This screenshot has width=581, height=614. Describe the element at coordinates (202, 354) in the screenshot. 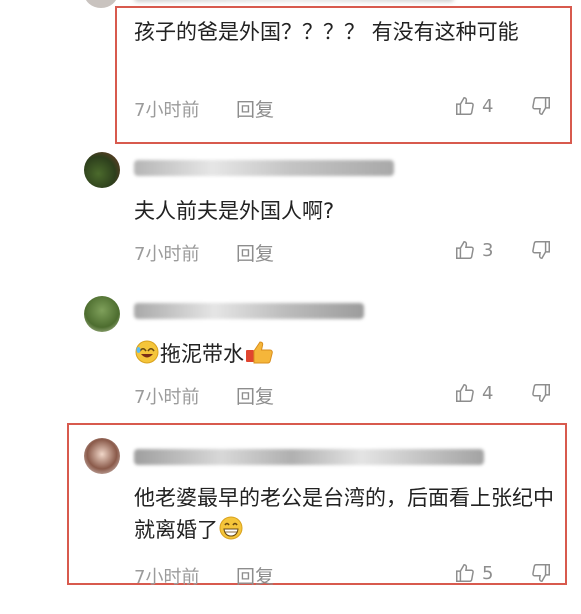

I see `comment-text-content: 拖泥带水` at that location.